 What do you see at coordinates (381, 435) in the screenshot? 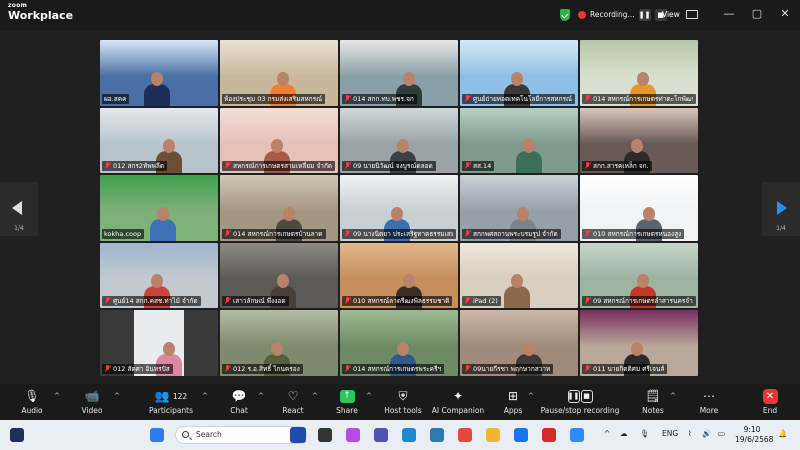
I see `teams-icon` at bounding box center [381, 435].